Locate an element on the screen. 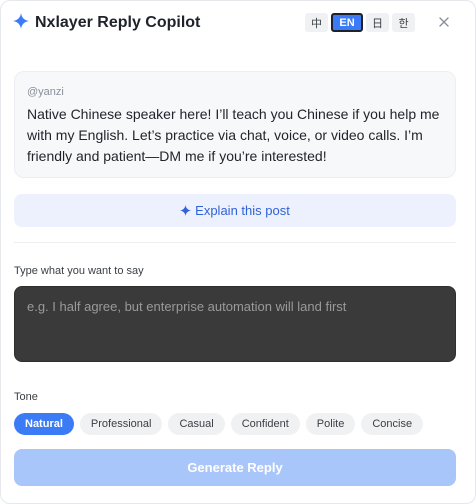 The width and height of the screenshot is (476, 504). lang-button-ja: 日 is located at coordinates (377, 22).